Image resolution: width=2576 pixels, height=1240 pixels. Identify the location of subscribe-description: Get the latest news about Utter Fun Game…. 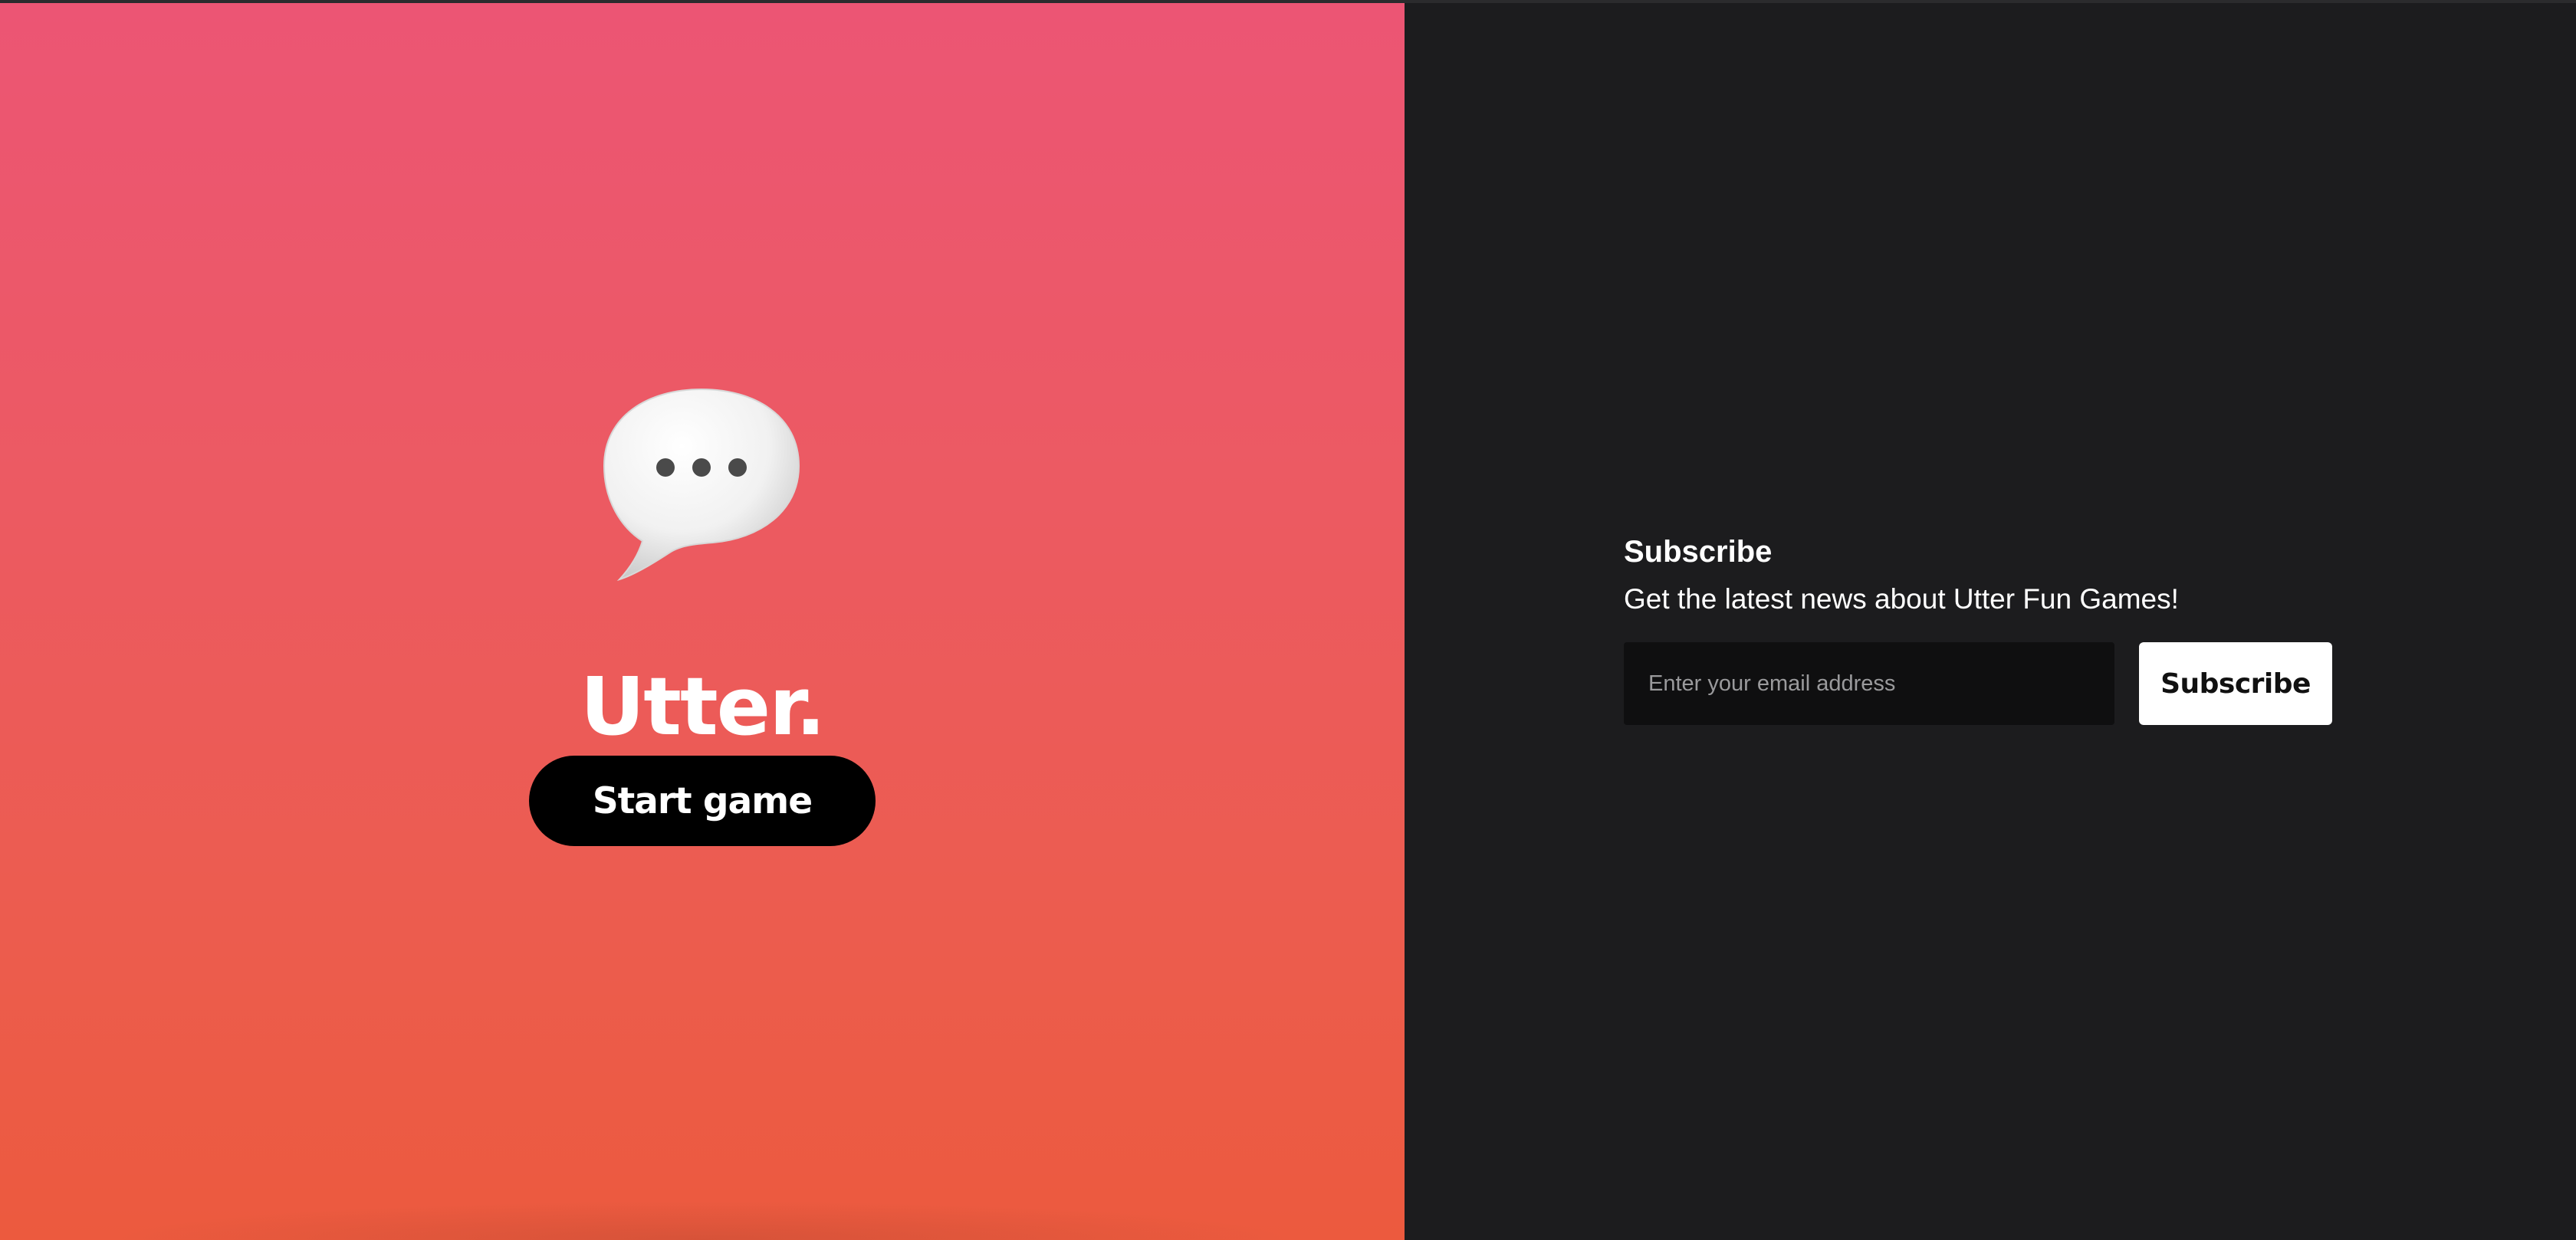
(1902, 599).